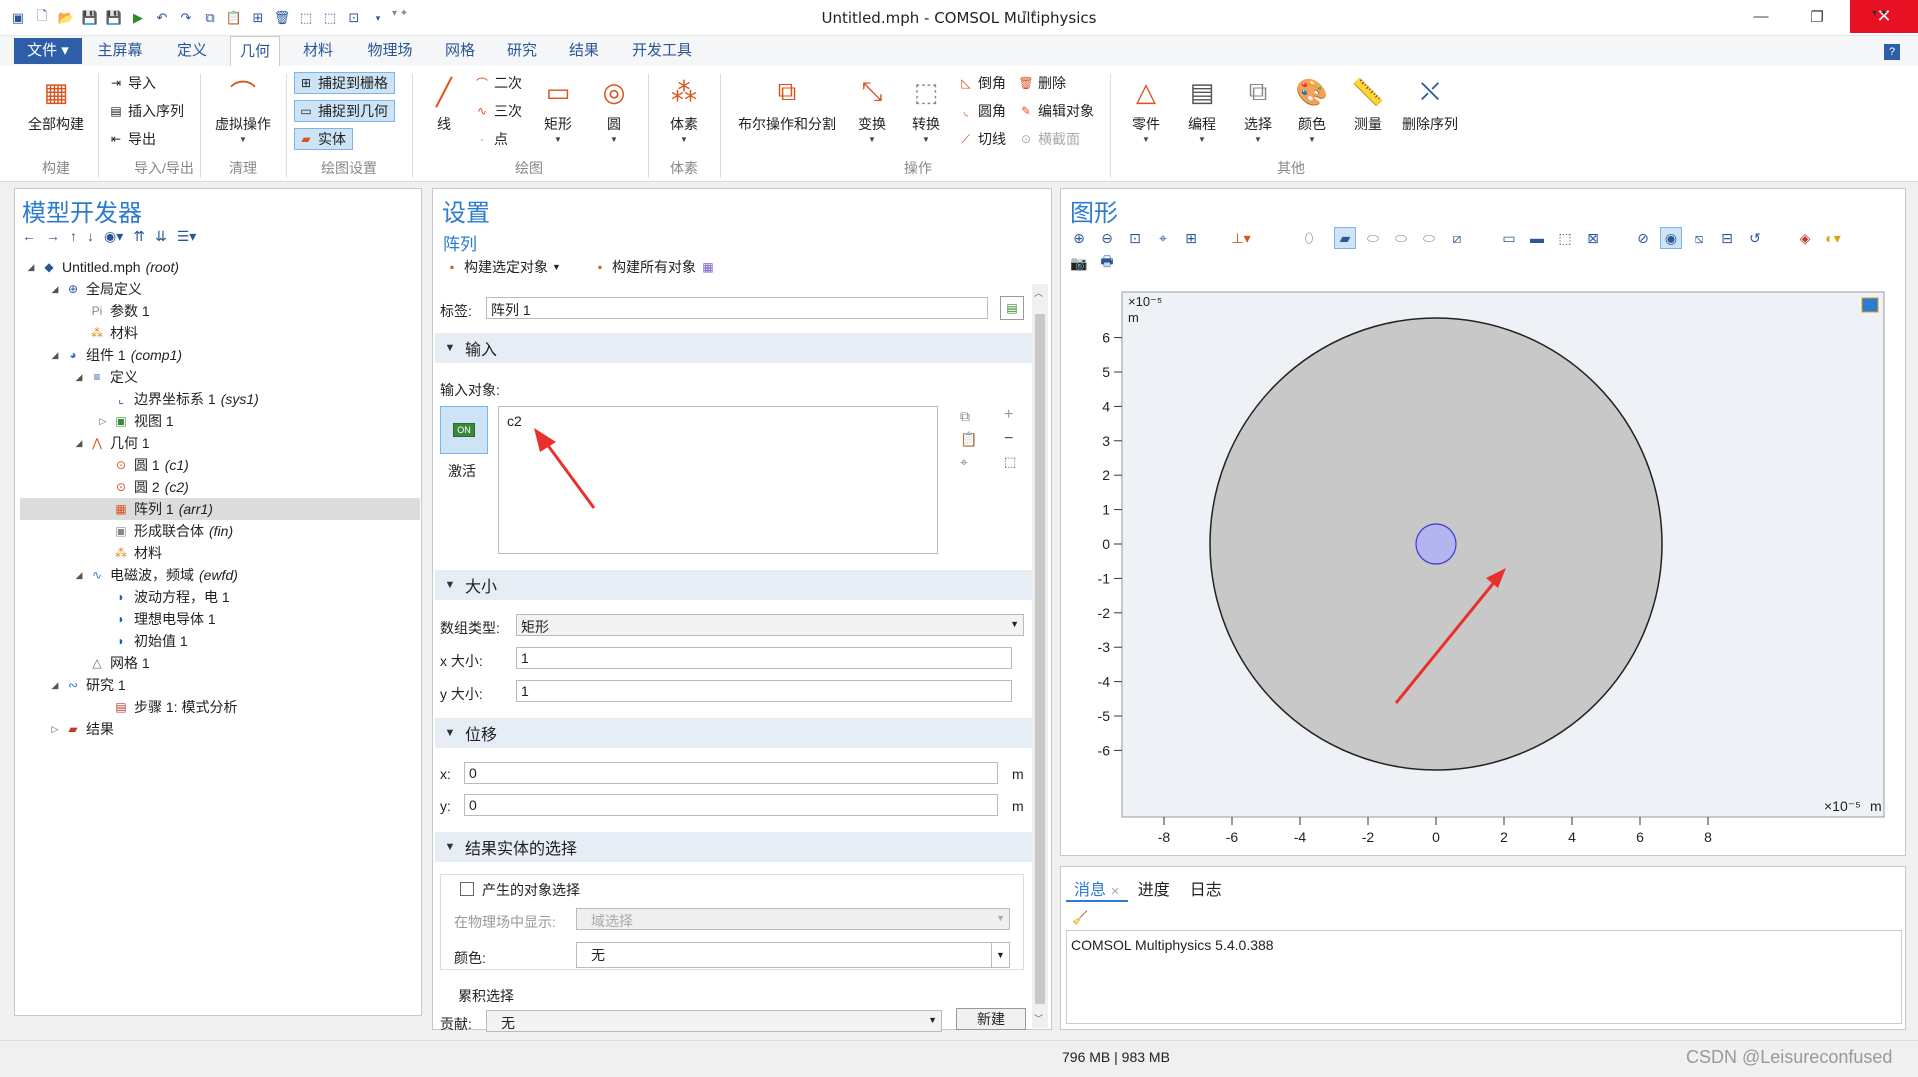  Describe the element at coordinates (522, 51) in the screenshot. I see `tab-study: 研究` at that location.